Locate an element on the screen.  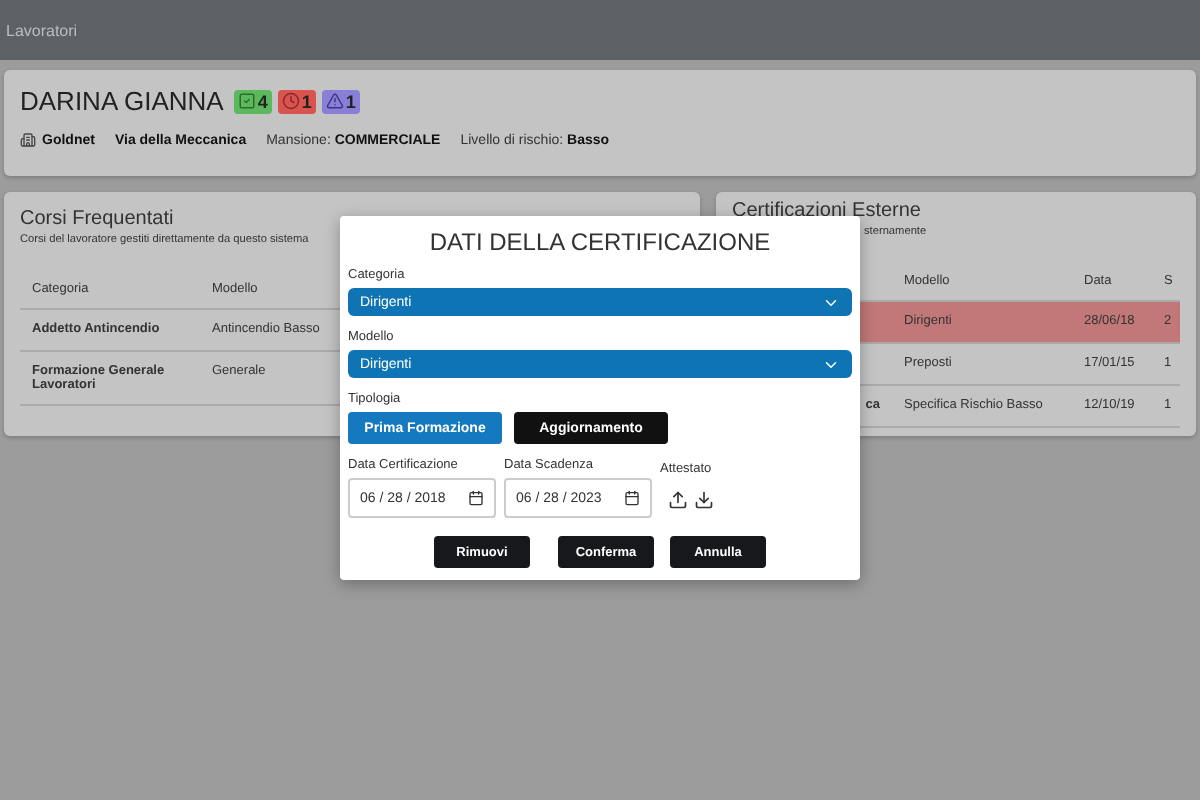
building-icon is located at coordinates (28, 140).